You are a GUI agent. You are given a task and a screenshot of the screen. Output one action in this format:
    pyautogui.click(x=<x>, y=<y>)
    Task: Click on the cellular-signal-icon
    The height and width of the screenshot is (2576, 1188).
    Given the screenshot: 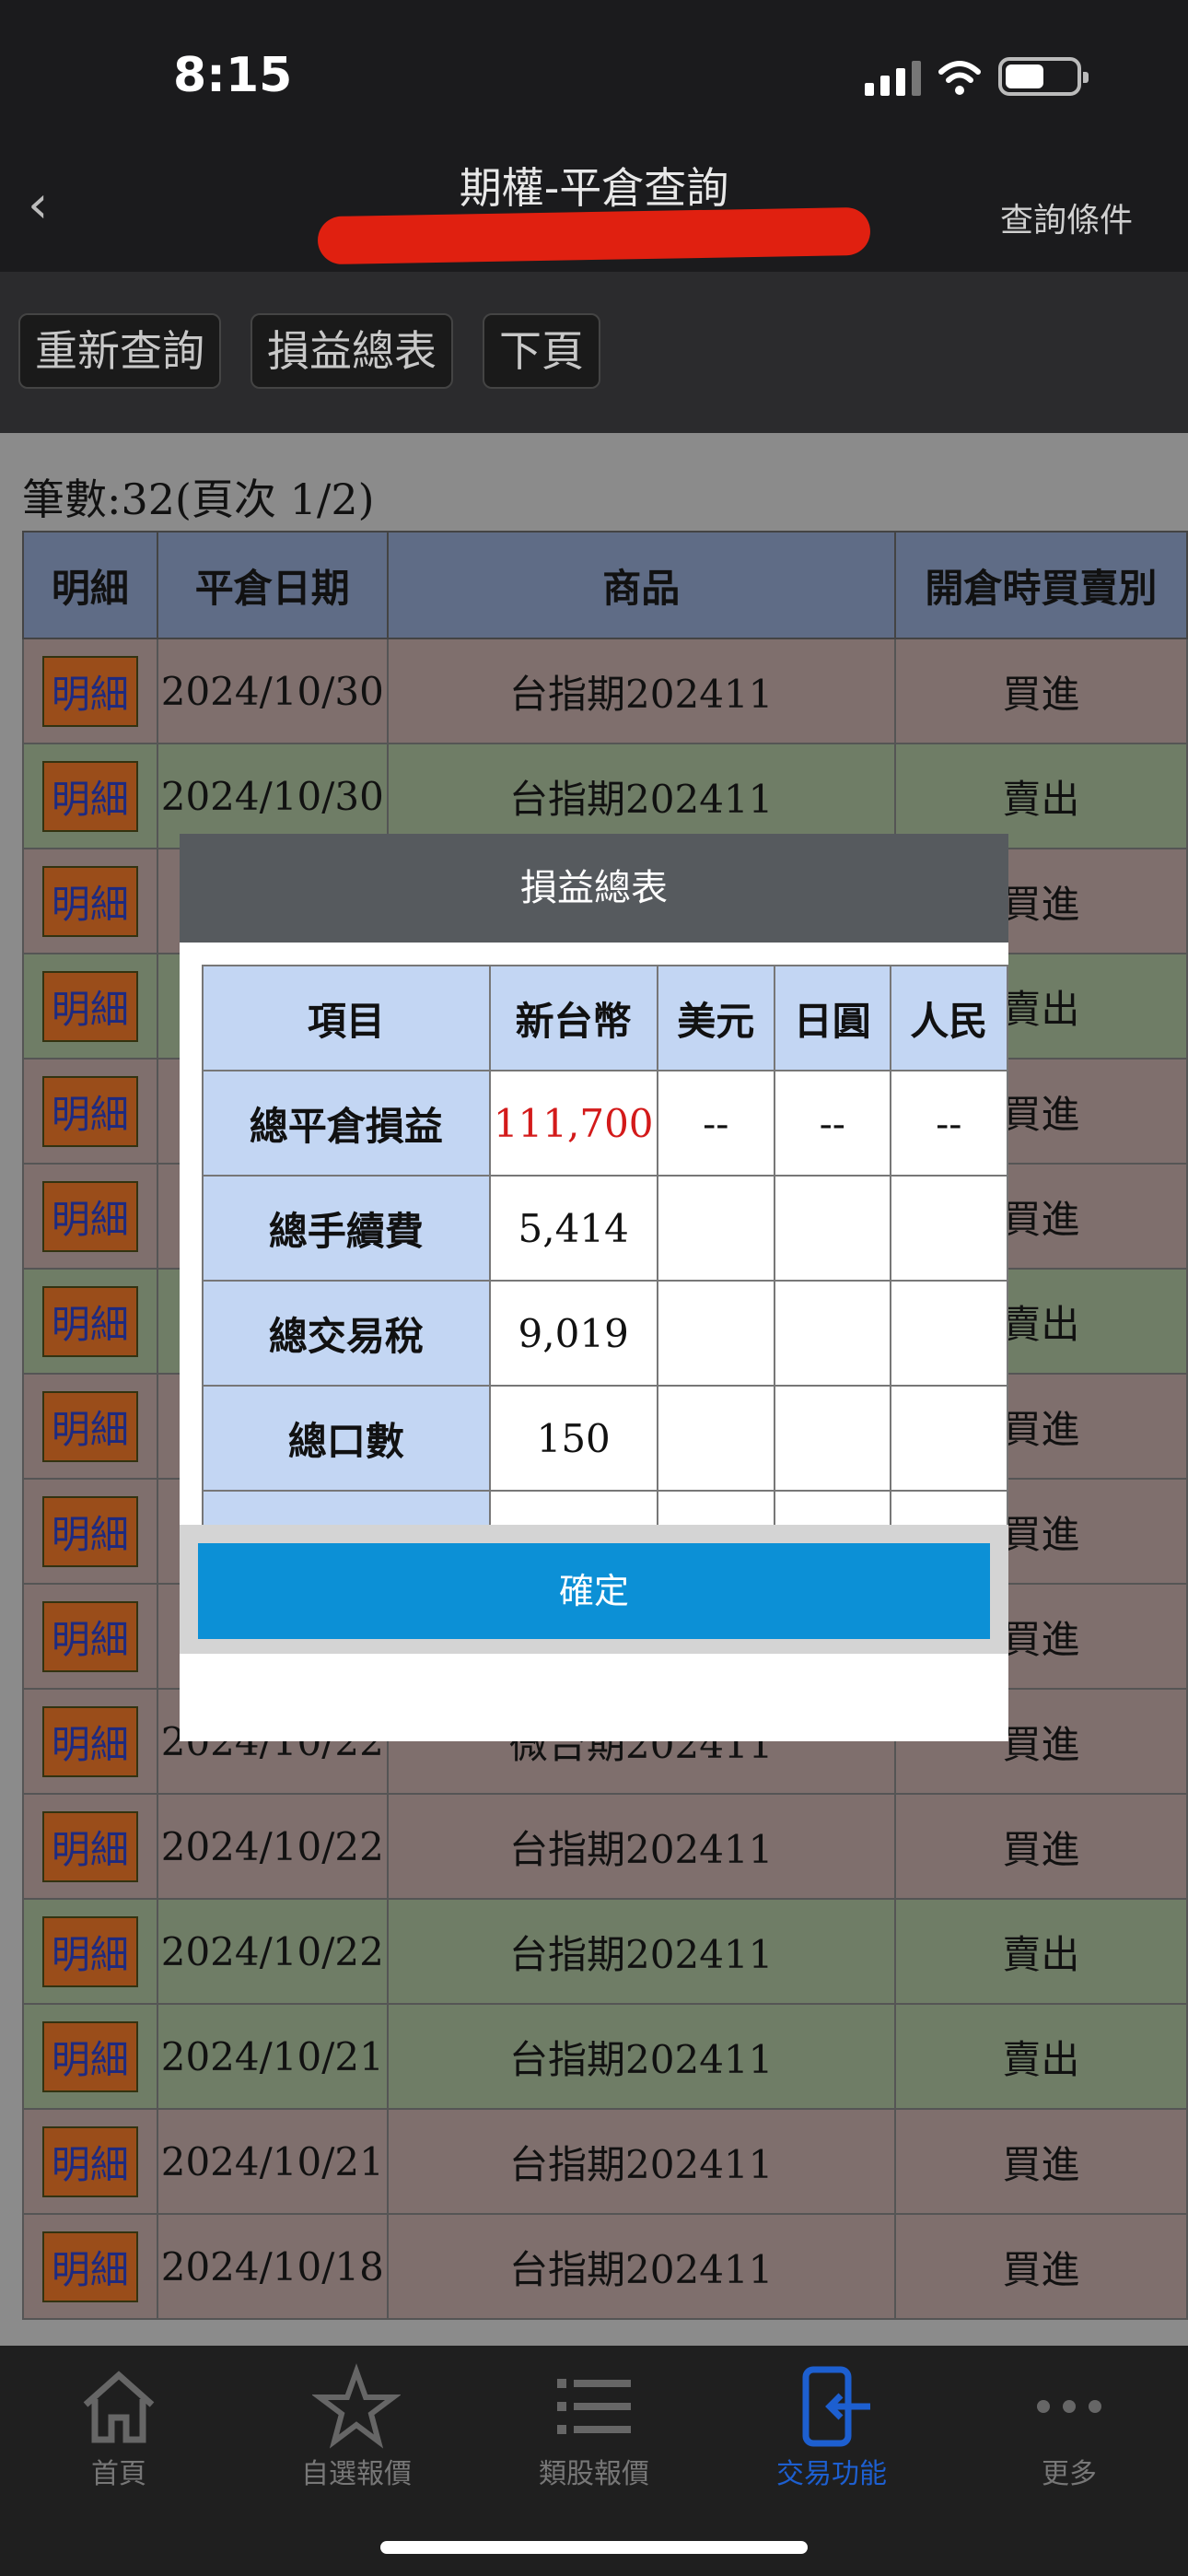 What is the action you would take?
    pyautogui.click(x=893, y=77)
    